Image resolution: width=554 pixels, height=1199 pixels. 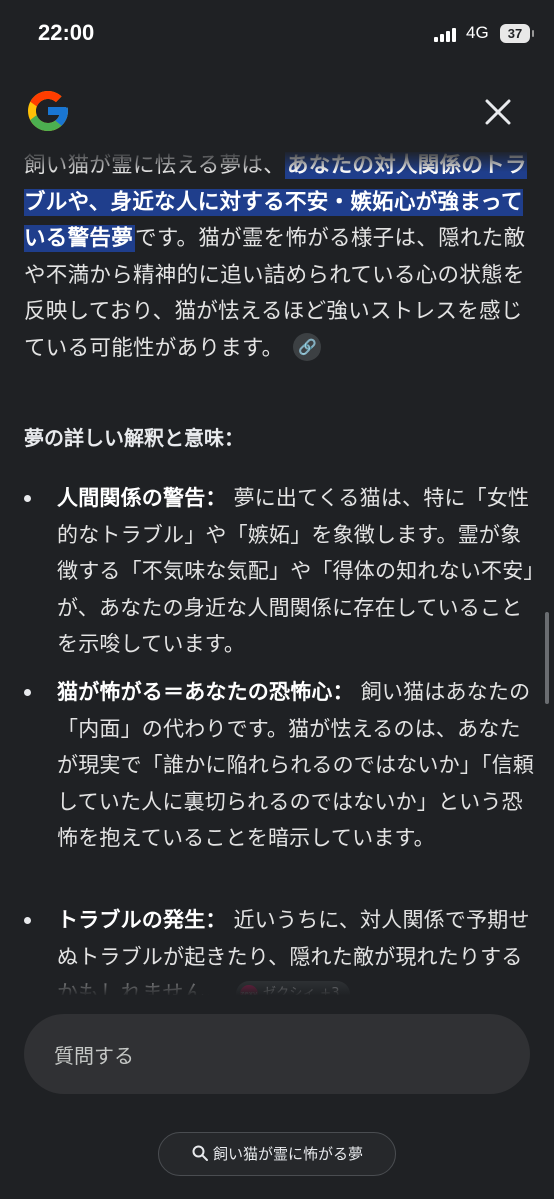 I want to click on query-chip: 飼い猫が霊に怖がる夢, so click(x=277, y=1154).